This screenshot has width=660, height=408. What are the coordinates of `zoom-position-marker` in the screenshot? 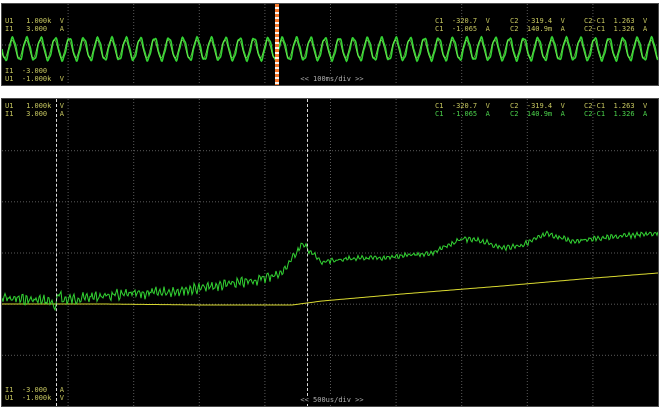 It's located at (277, 44).